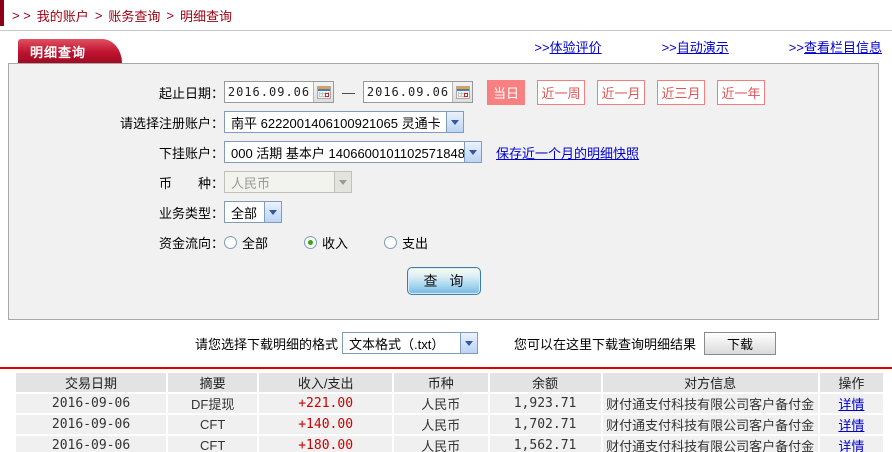 The image size is (892, 452). Describe the element at coordinates (213, 403) in the screenshot. I see `cell-summary: DF提现` at that location.